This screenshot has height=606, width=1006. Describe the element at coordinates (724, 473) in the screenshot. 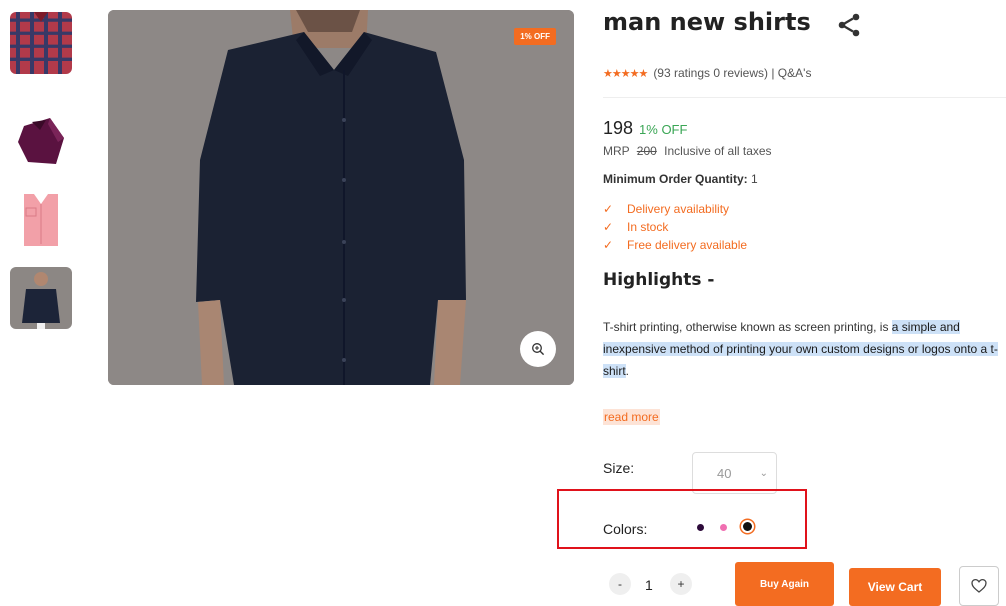

I see `size-value: 40` at that location.